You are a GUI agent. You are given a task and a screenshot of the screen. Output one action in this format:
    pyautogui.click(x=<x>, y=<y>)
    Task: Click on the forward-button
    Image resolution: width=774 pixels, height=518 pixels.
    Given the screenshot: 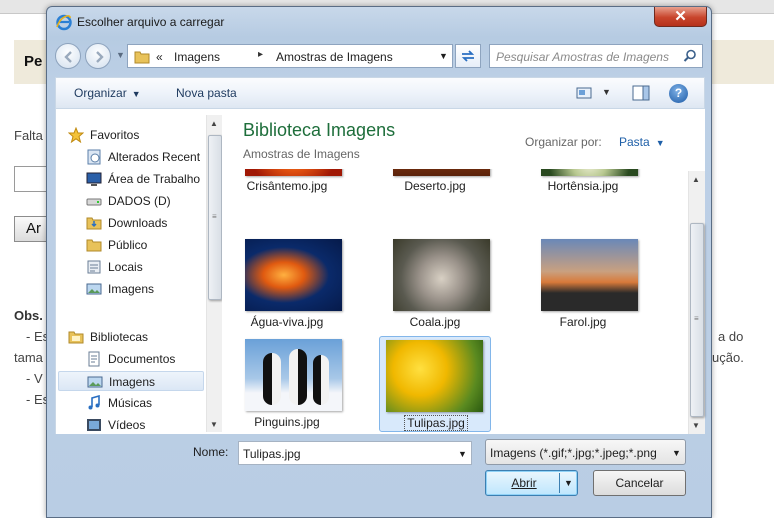 What is the action you would take?
    pyautogui.click(x=98, y=56)
    